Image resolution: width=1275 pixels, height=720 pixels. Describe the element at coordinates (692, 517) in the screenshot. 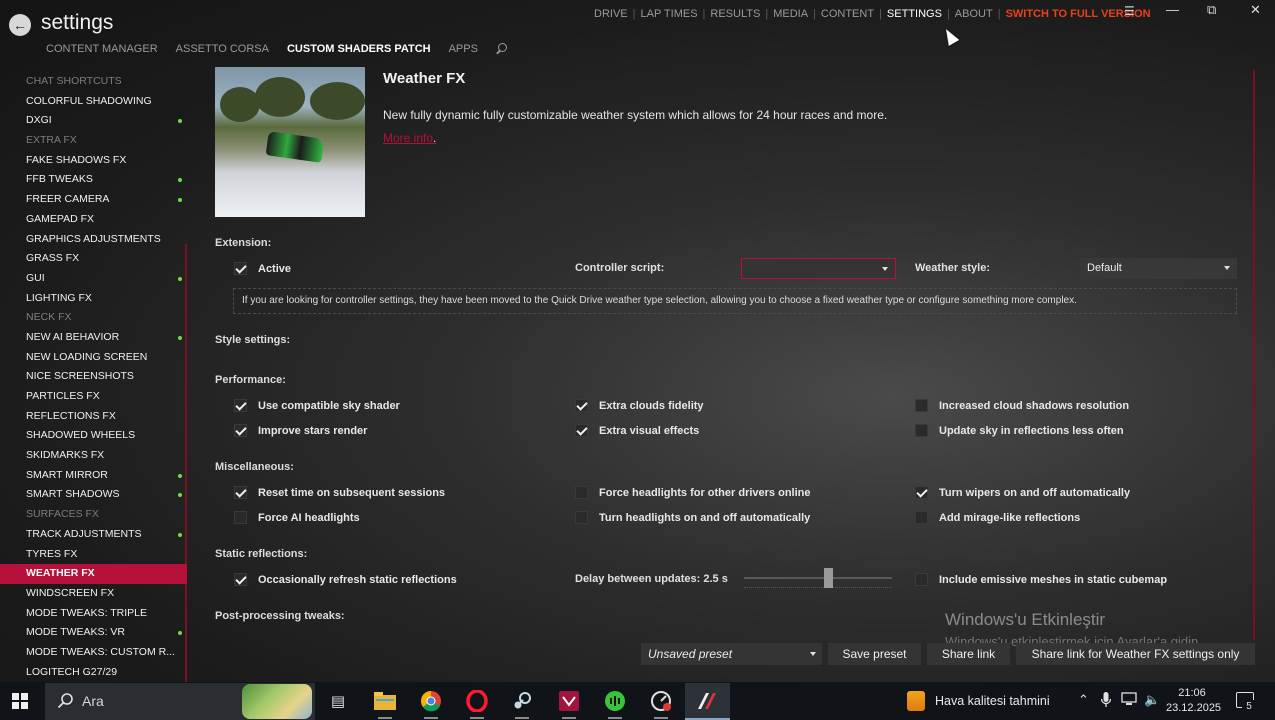

I see `option-checkbox: Turn headlights on and off automatically` at that location.